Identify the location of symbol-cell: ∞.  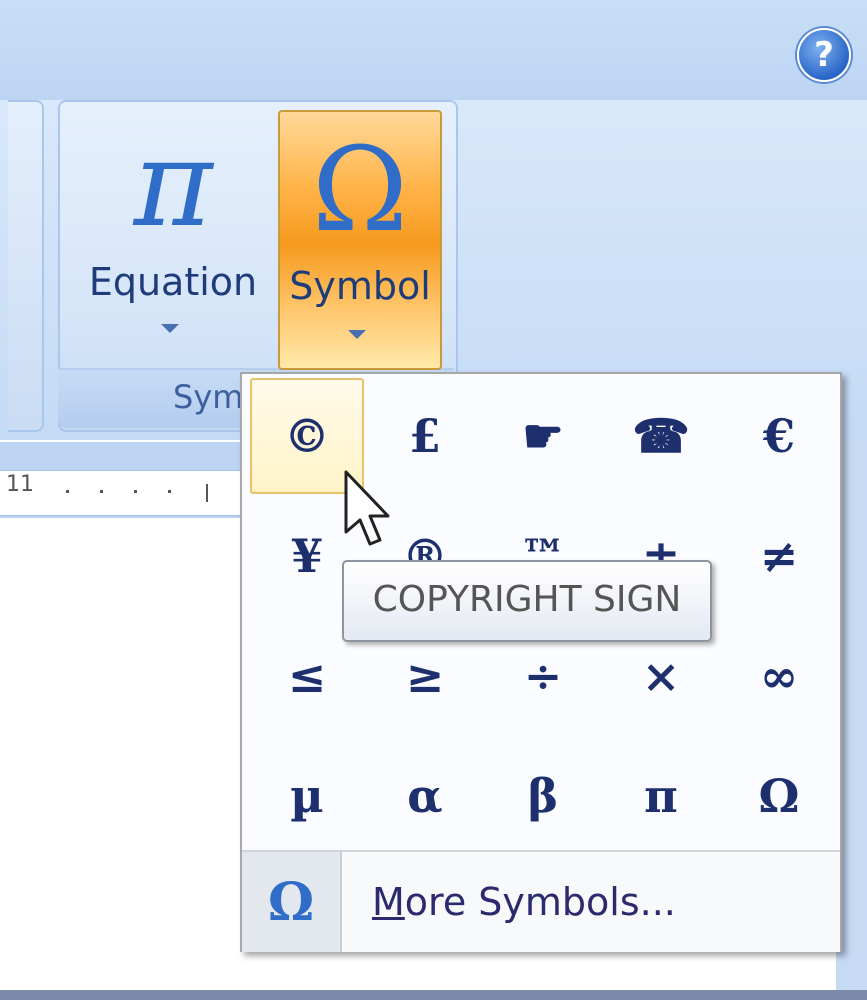
(779, 676).